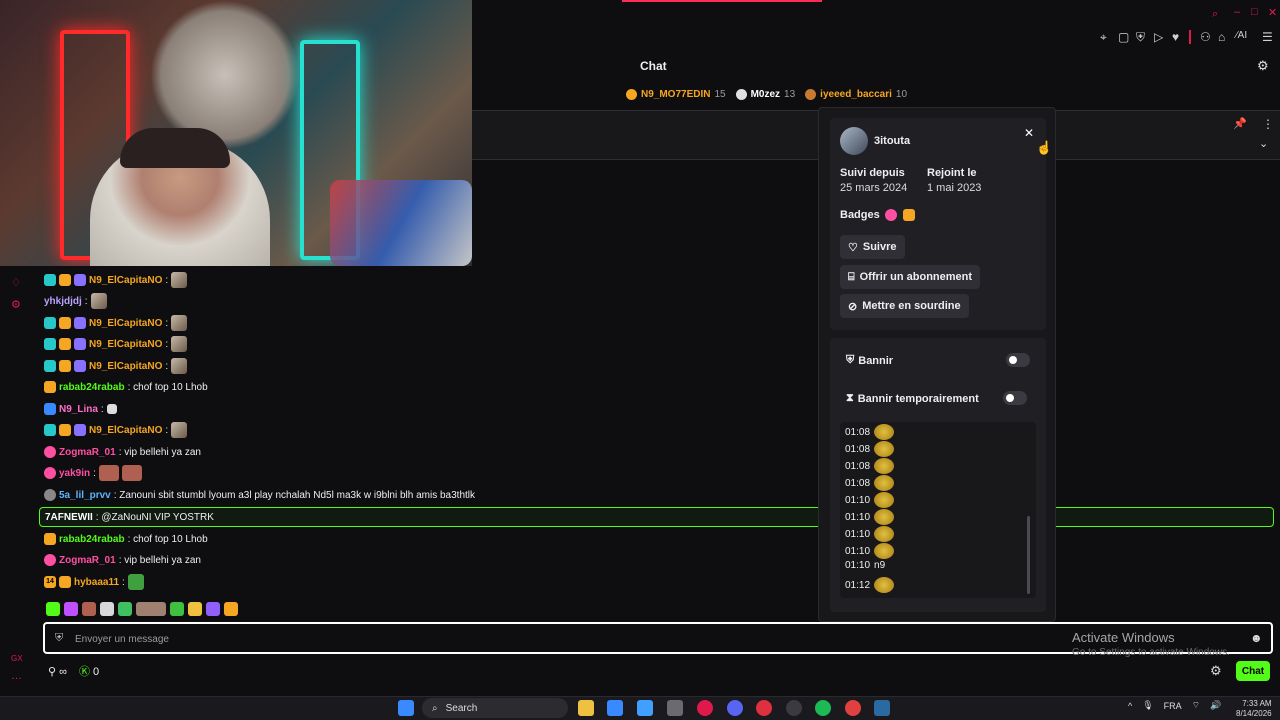  What do you see at coordinates (89, 671) in the screenshot?
I see `kick-points: Ⓚ 0` at bounding box center [89, 671].